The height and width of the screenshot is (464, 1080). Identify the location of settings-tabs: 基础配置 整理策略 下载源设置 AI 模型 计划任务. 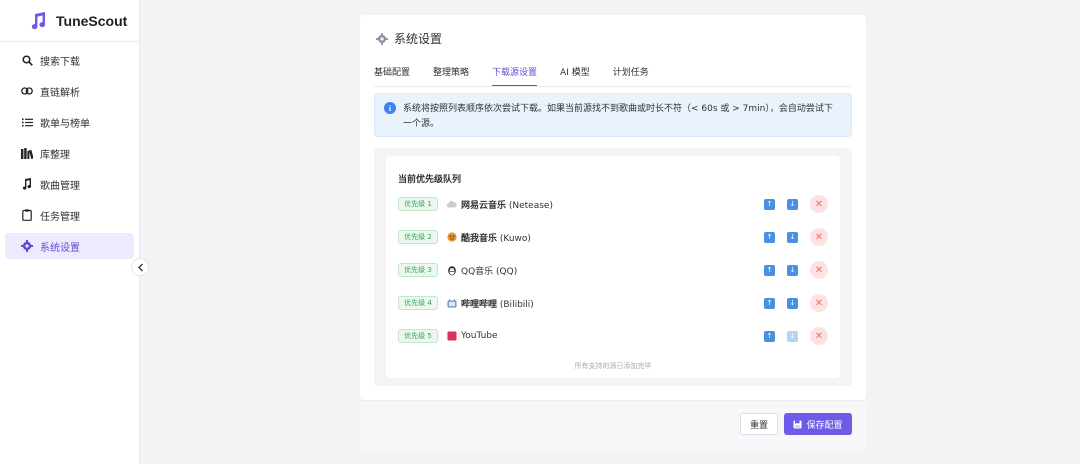
(523, 77).